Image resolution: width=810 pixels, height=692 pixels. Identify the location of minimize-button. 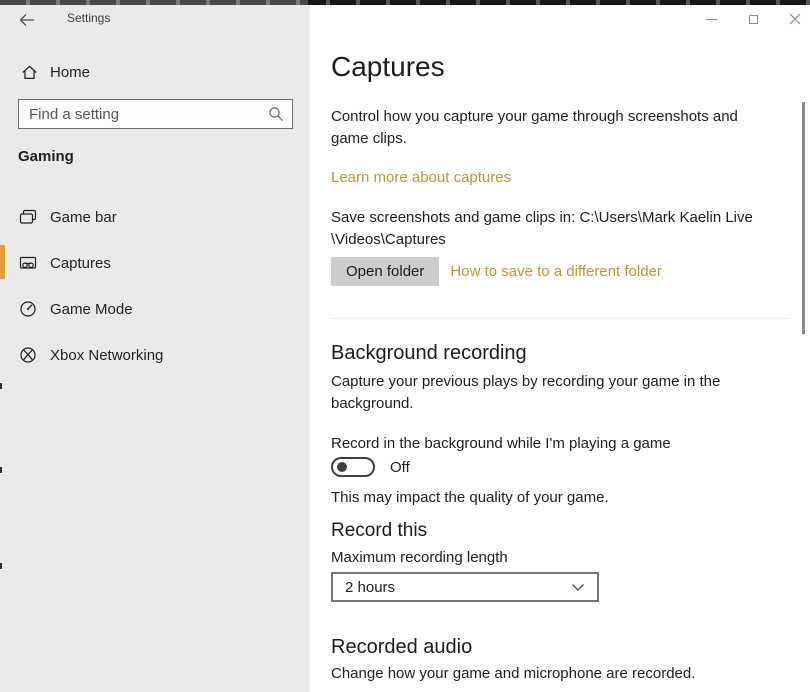
(711, 19).